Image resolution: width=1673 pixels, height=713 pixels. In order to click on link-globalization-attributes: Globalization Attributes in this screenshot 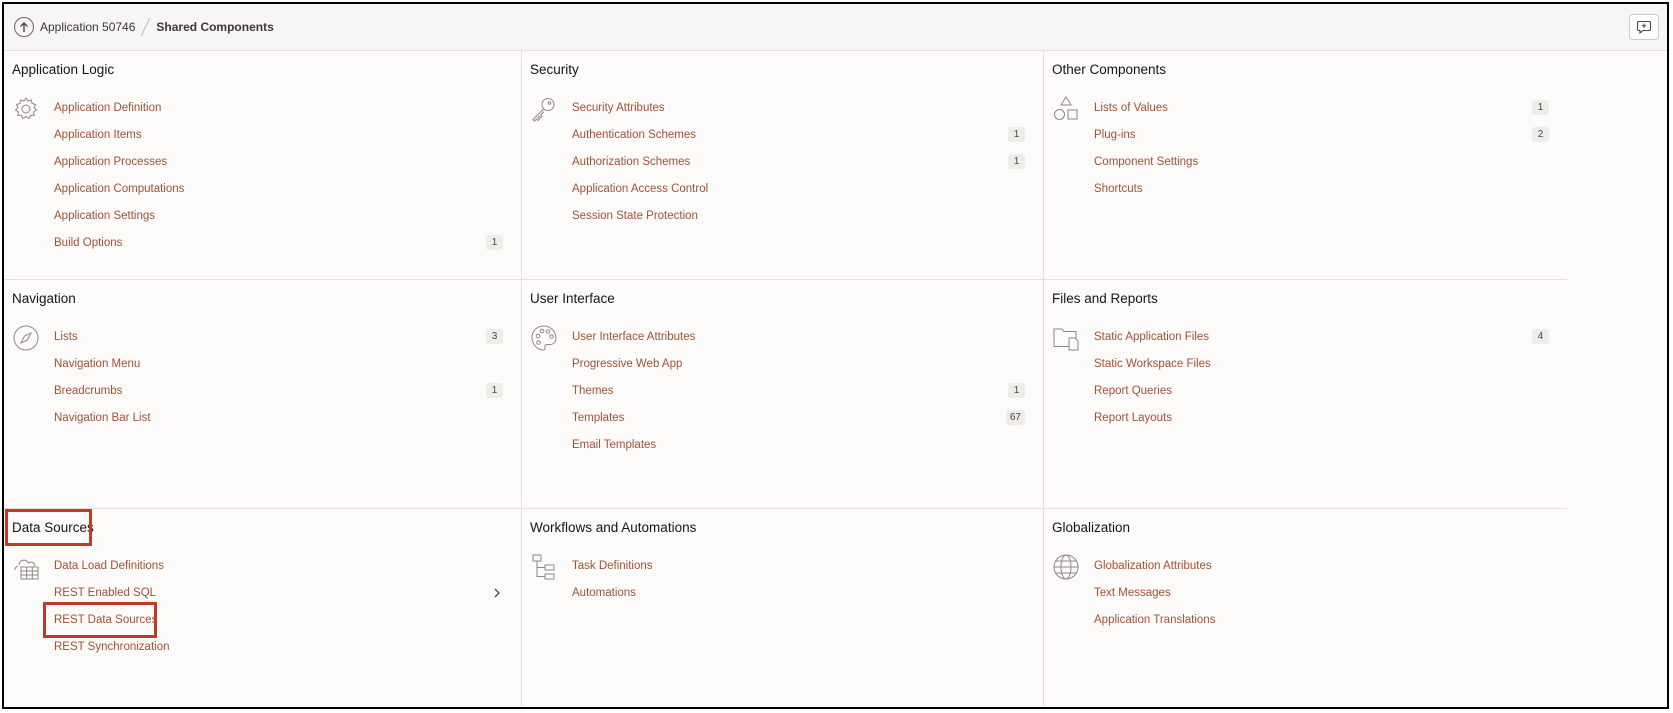, I will do `click(1153, 566)`.